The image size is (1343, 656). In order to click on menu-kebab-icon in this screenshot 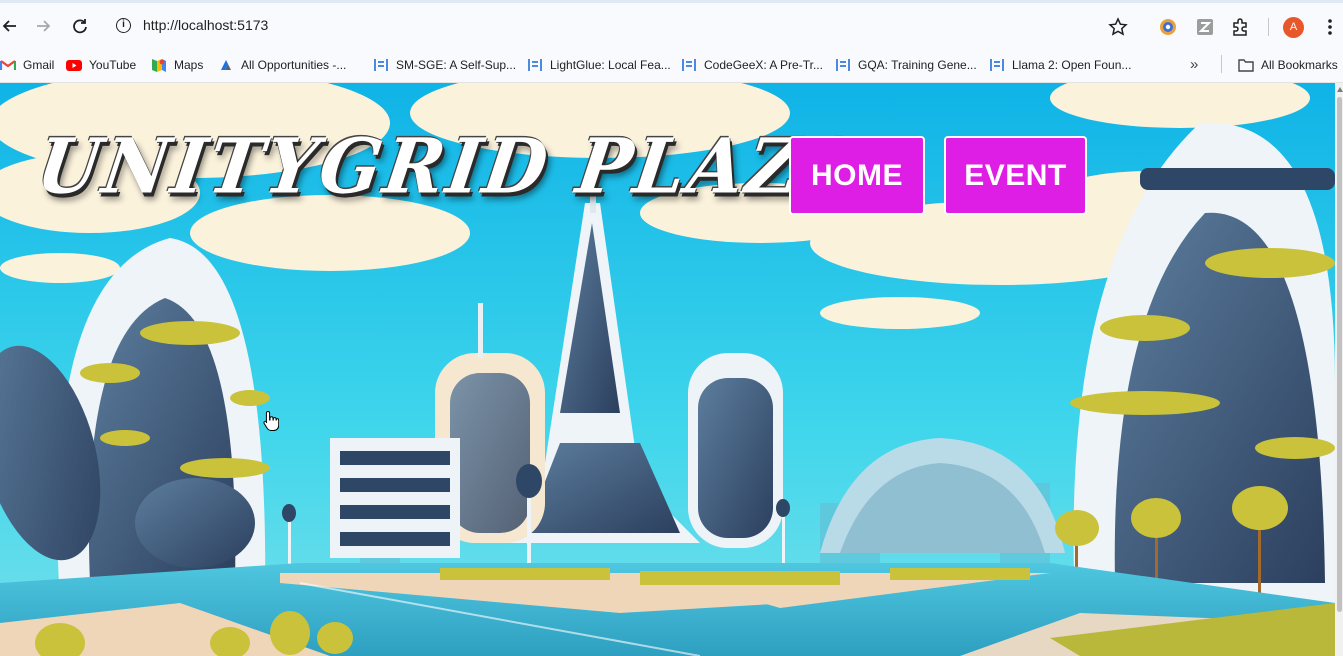, I will do `click(1330, 27)`.